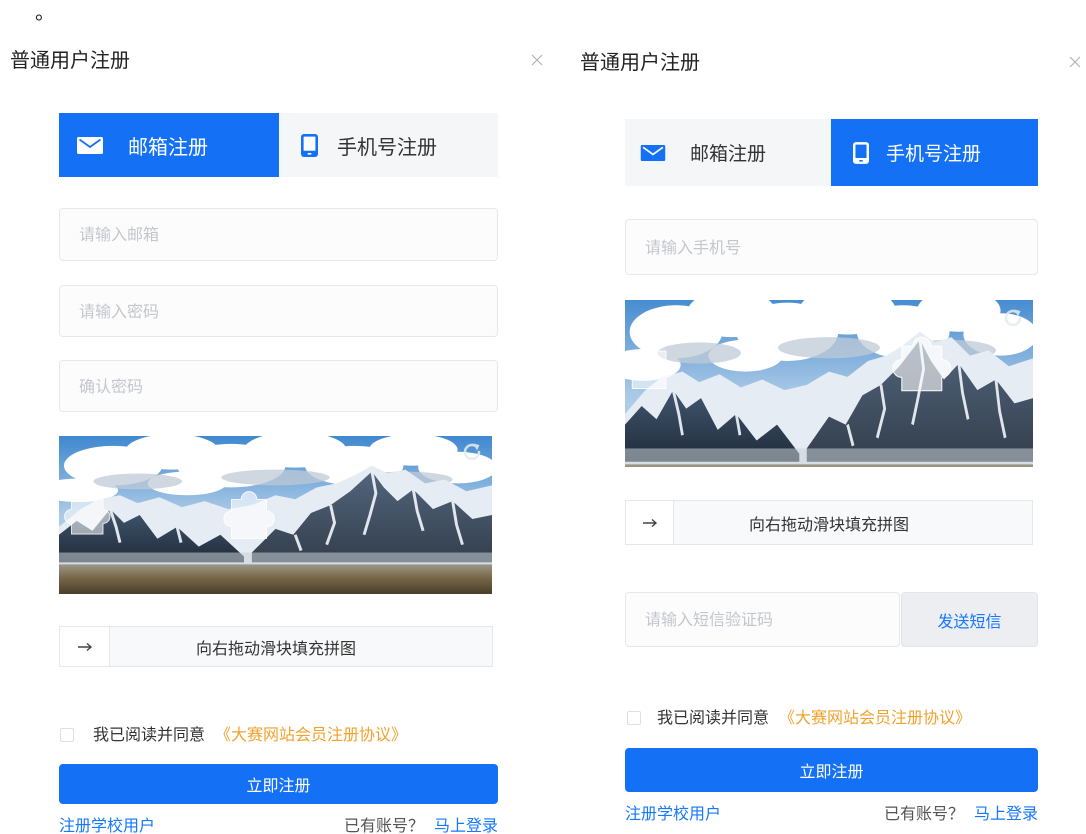 The width and height of the screenshot is (1086, 834). What do you see at coordinates (762, 619) in the screenshot?
I see `sms-code-input` at bounding box center [762, 619].